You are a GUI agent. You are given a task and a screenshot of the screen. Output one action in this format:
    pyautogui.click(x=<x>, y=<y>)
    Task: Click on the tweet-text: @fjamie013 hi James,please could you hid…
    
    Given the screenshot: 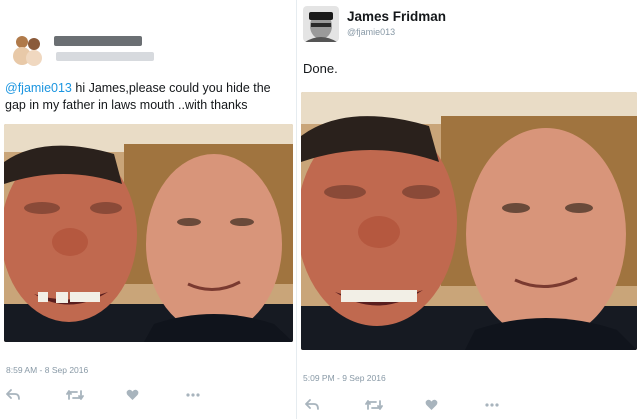 What is the action you would take?
    pyautogui.click(x=148, y=97)
    